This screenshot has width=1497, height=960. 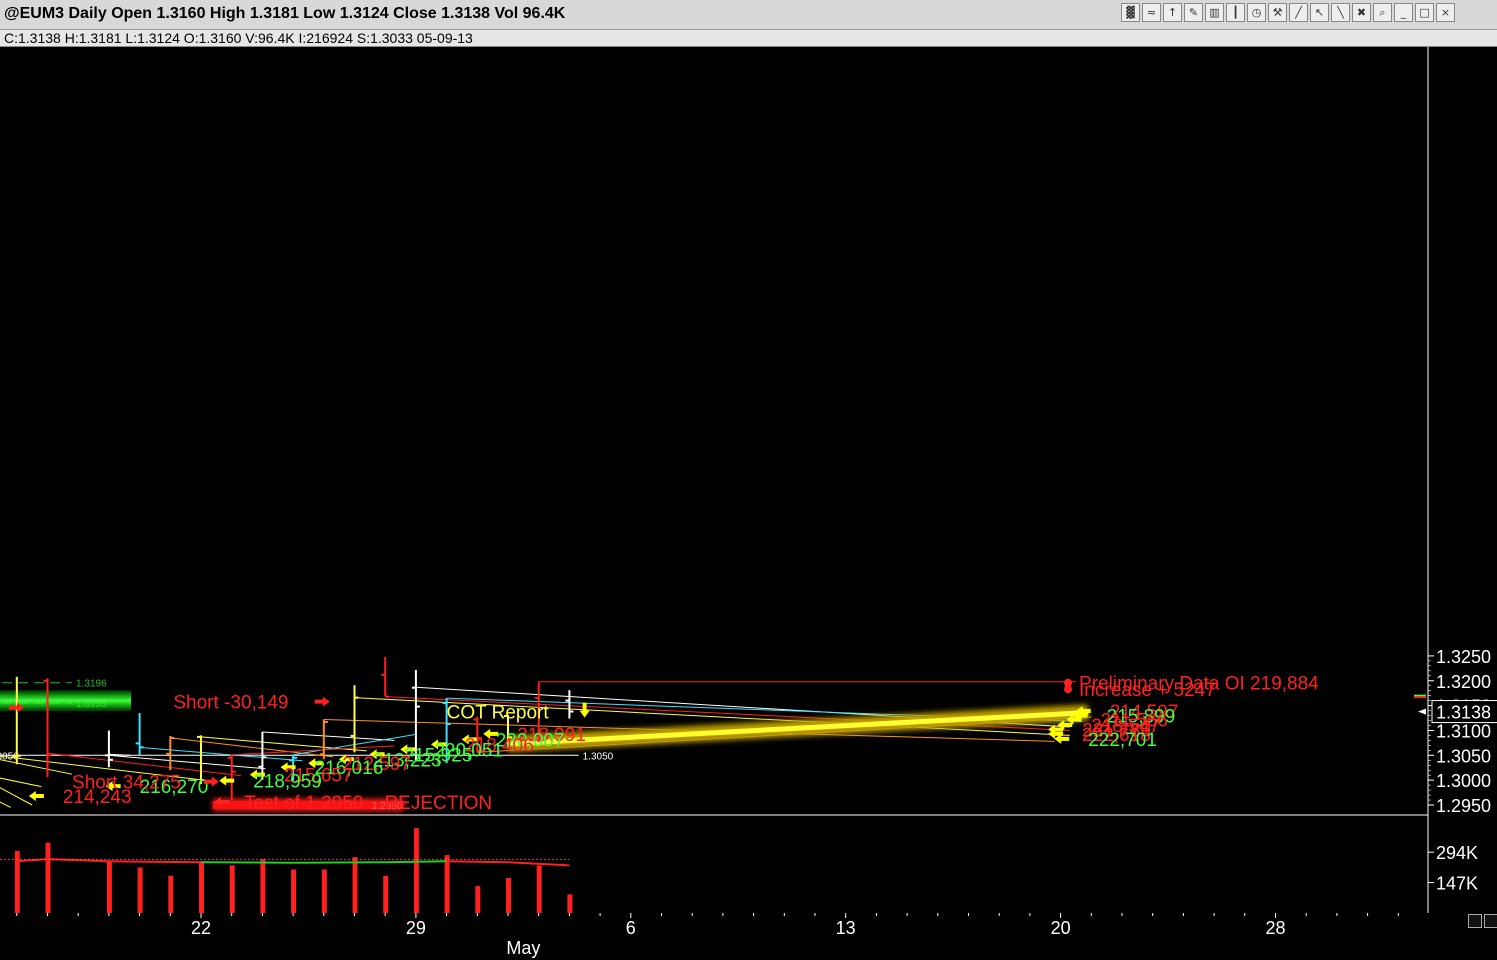 I want to click on annotation-label: COT Report, so click(x=498, y=713).